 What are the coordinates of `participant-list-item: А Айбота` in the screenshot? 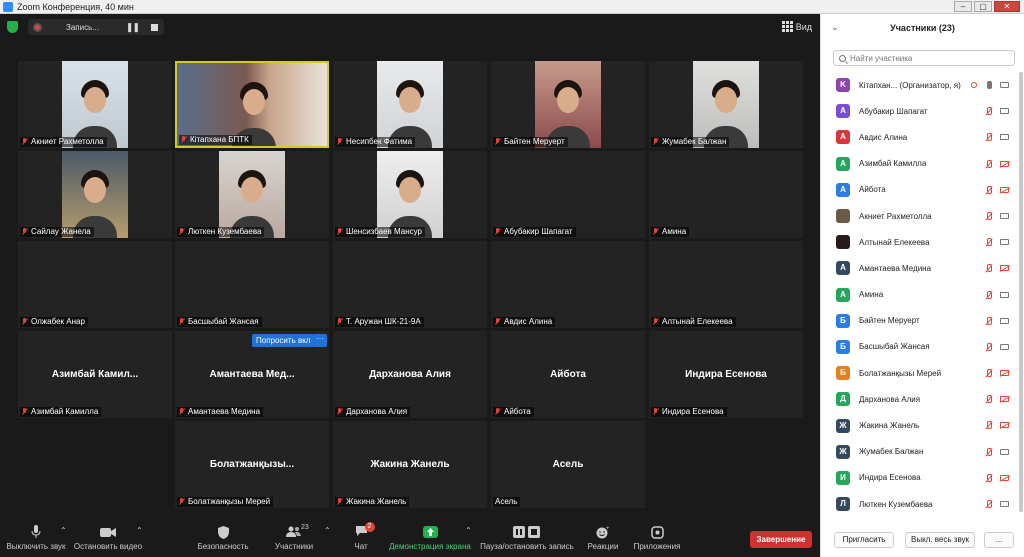 It's located at (919, 190).